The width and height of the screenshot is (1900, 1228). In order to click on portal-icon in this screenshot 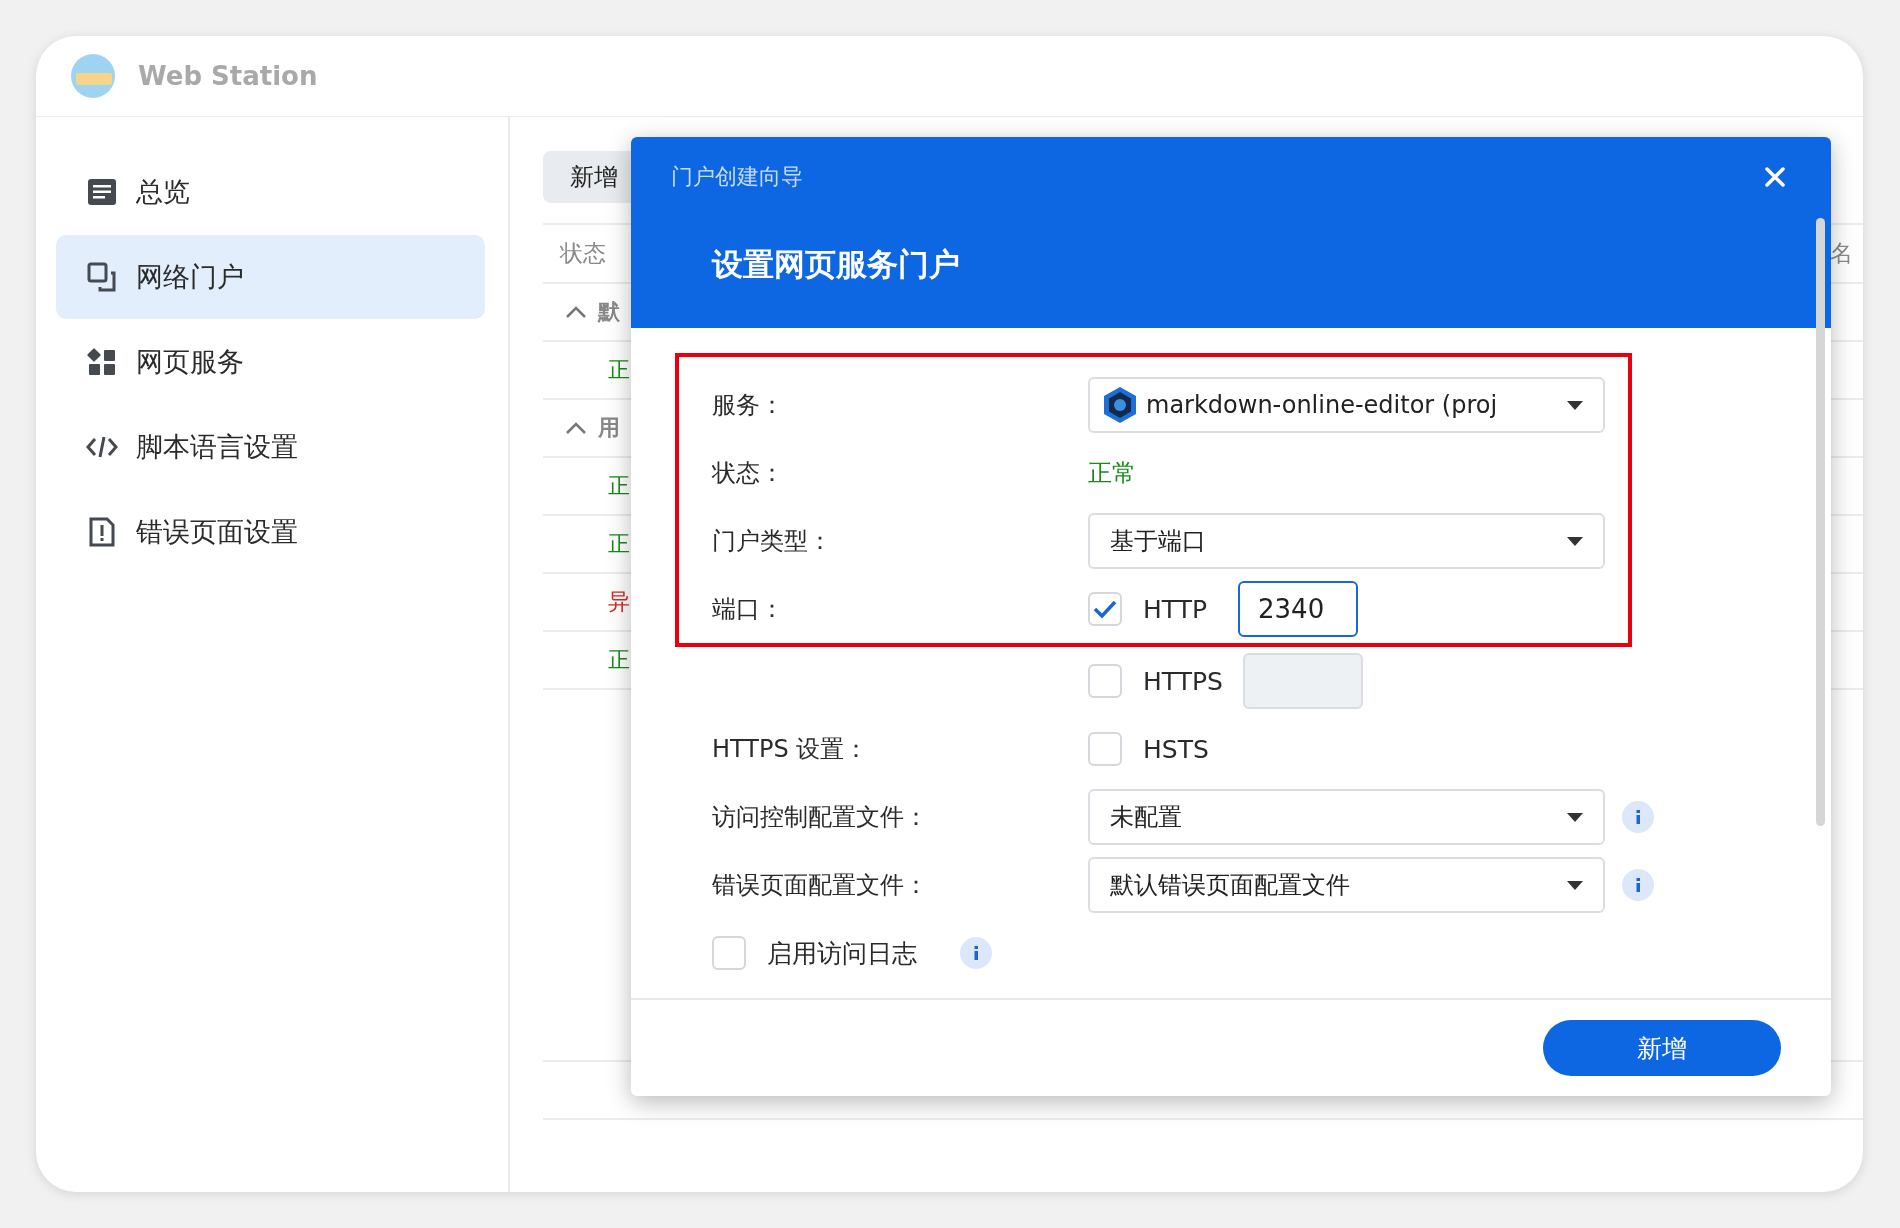, I will do `click(102, 277)`.